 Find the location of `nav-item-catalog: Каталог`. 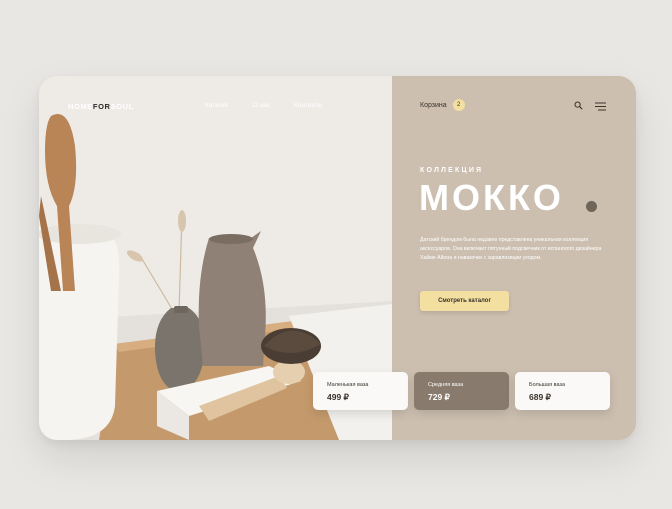

nav-item-catalog: Каталог is located at coordinates (217, 105).